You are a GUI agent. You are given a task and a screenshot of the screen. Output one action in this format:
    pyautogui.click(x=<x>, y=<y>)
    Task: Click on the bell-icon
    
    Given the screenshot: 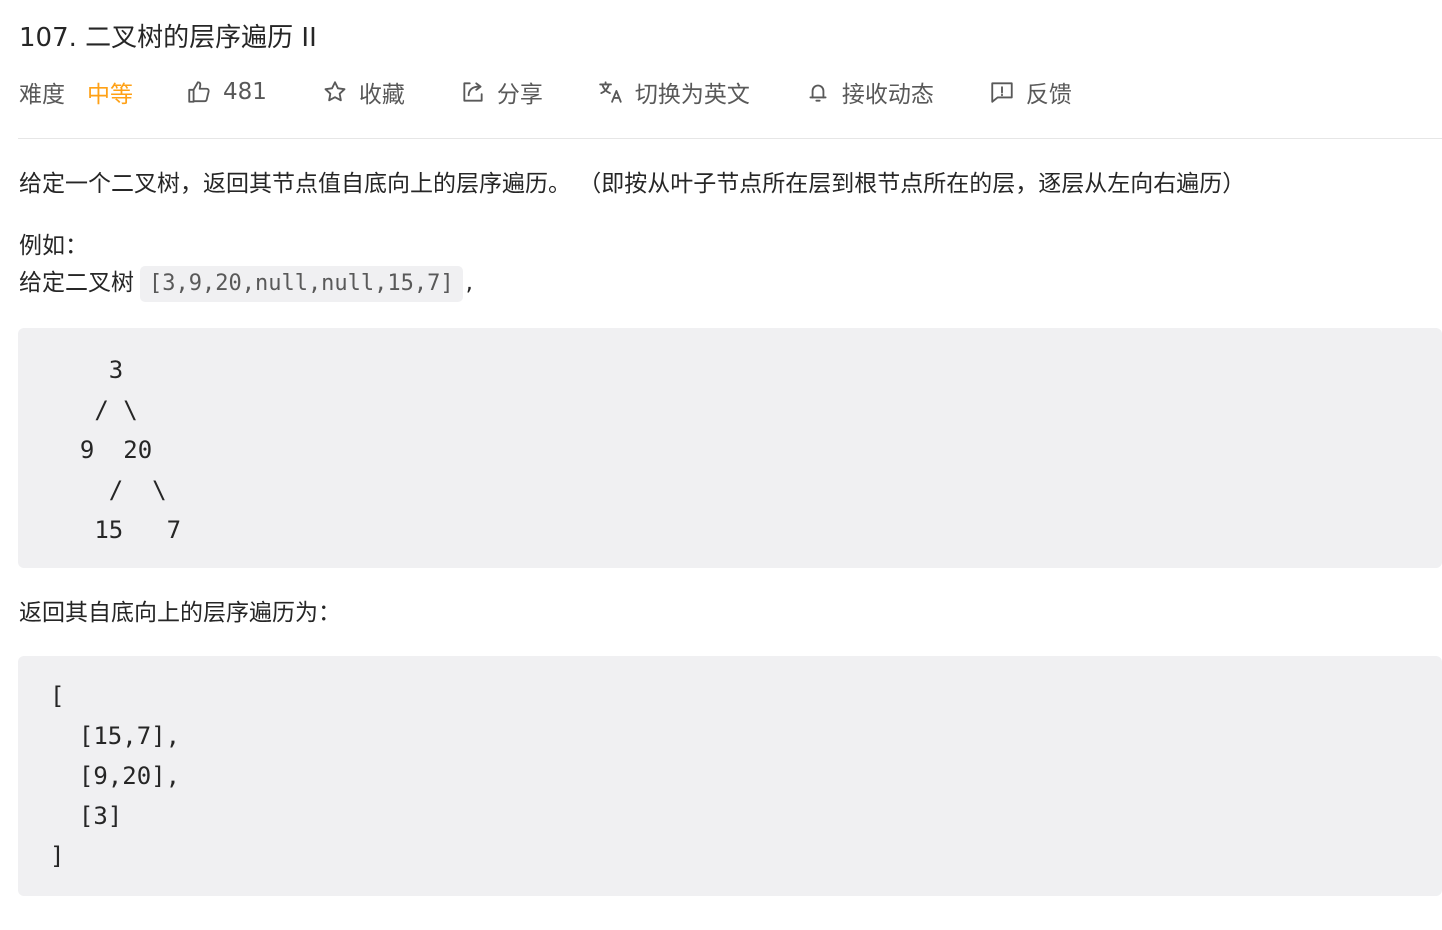 What is the action you would take?
    pyautogui.click(x=818, y=92)
    